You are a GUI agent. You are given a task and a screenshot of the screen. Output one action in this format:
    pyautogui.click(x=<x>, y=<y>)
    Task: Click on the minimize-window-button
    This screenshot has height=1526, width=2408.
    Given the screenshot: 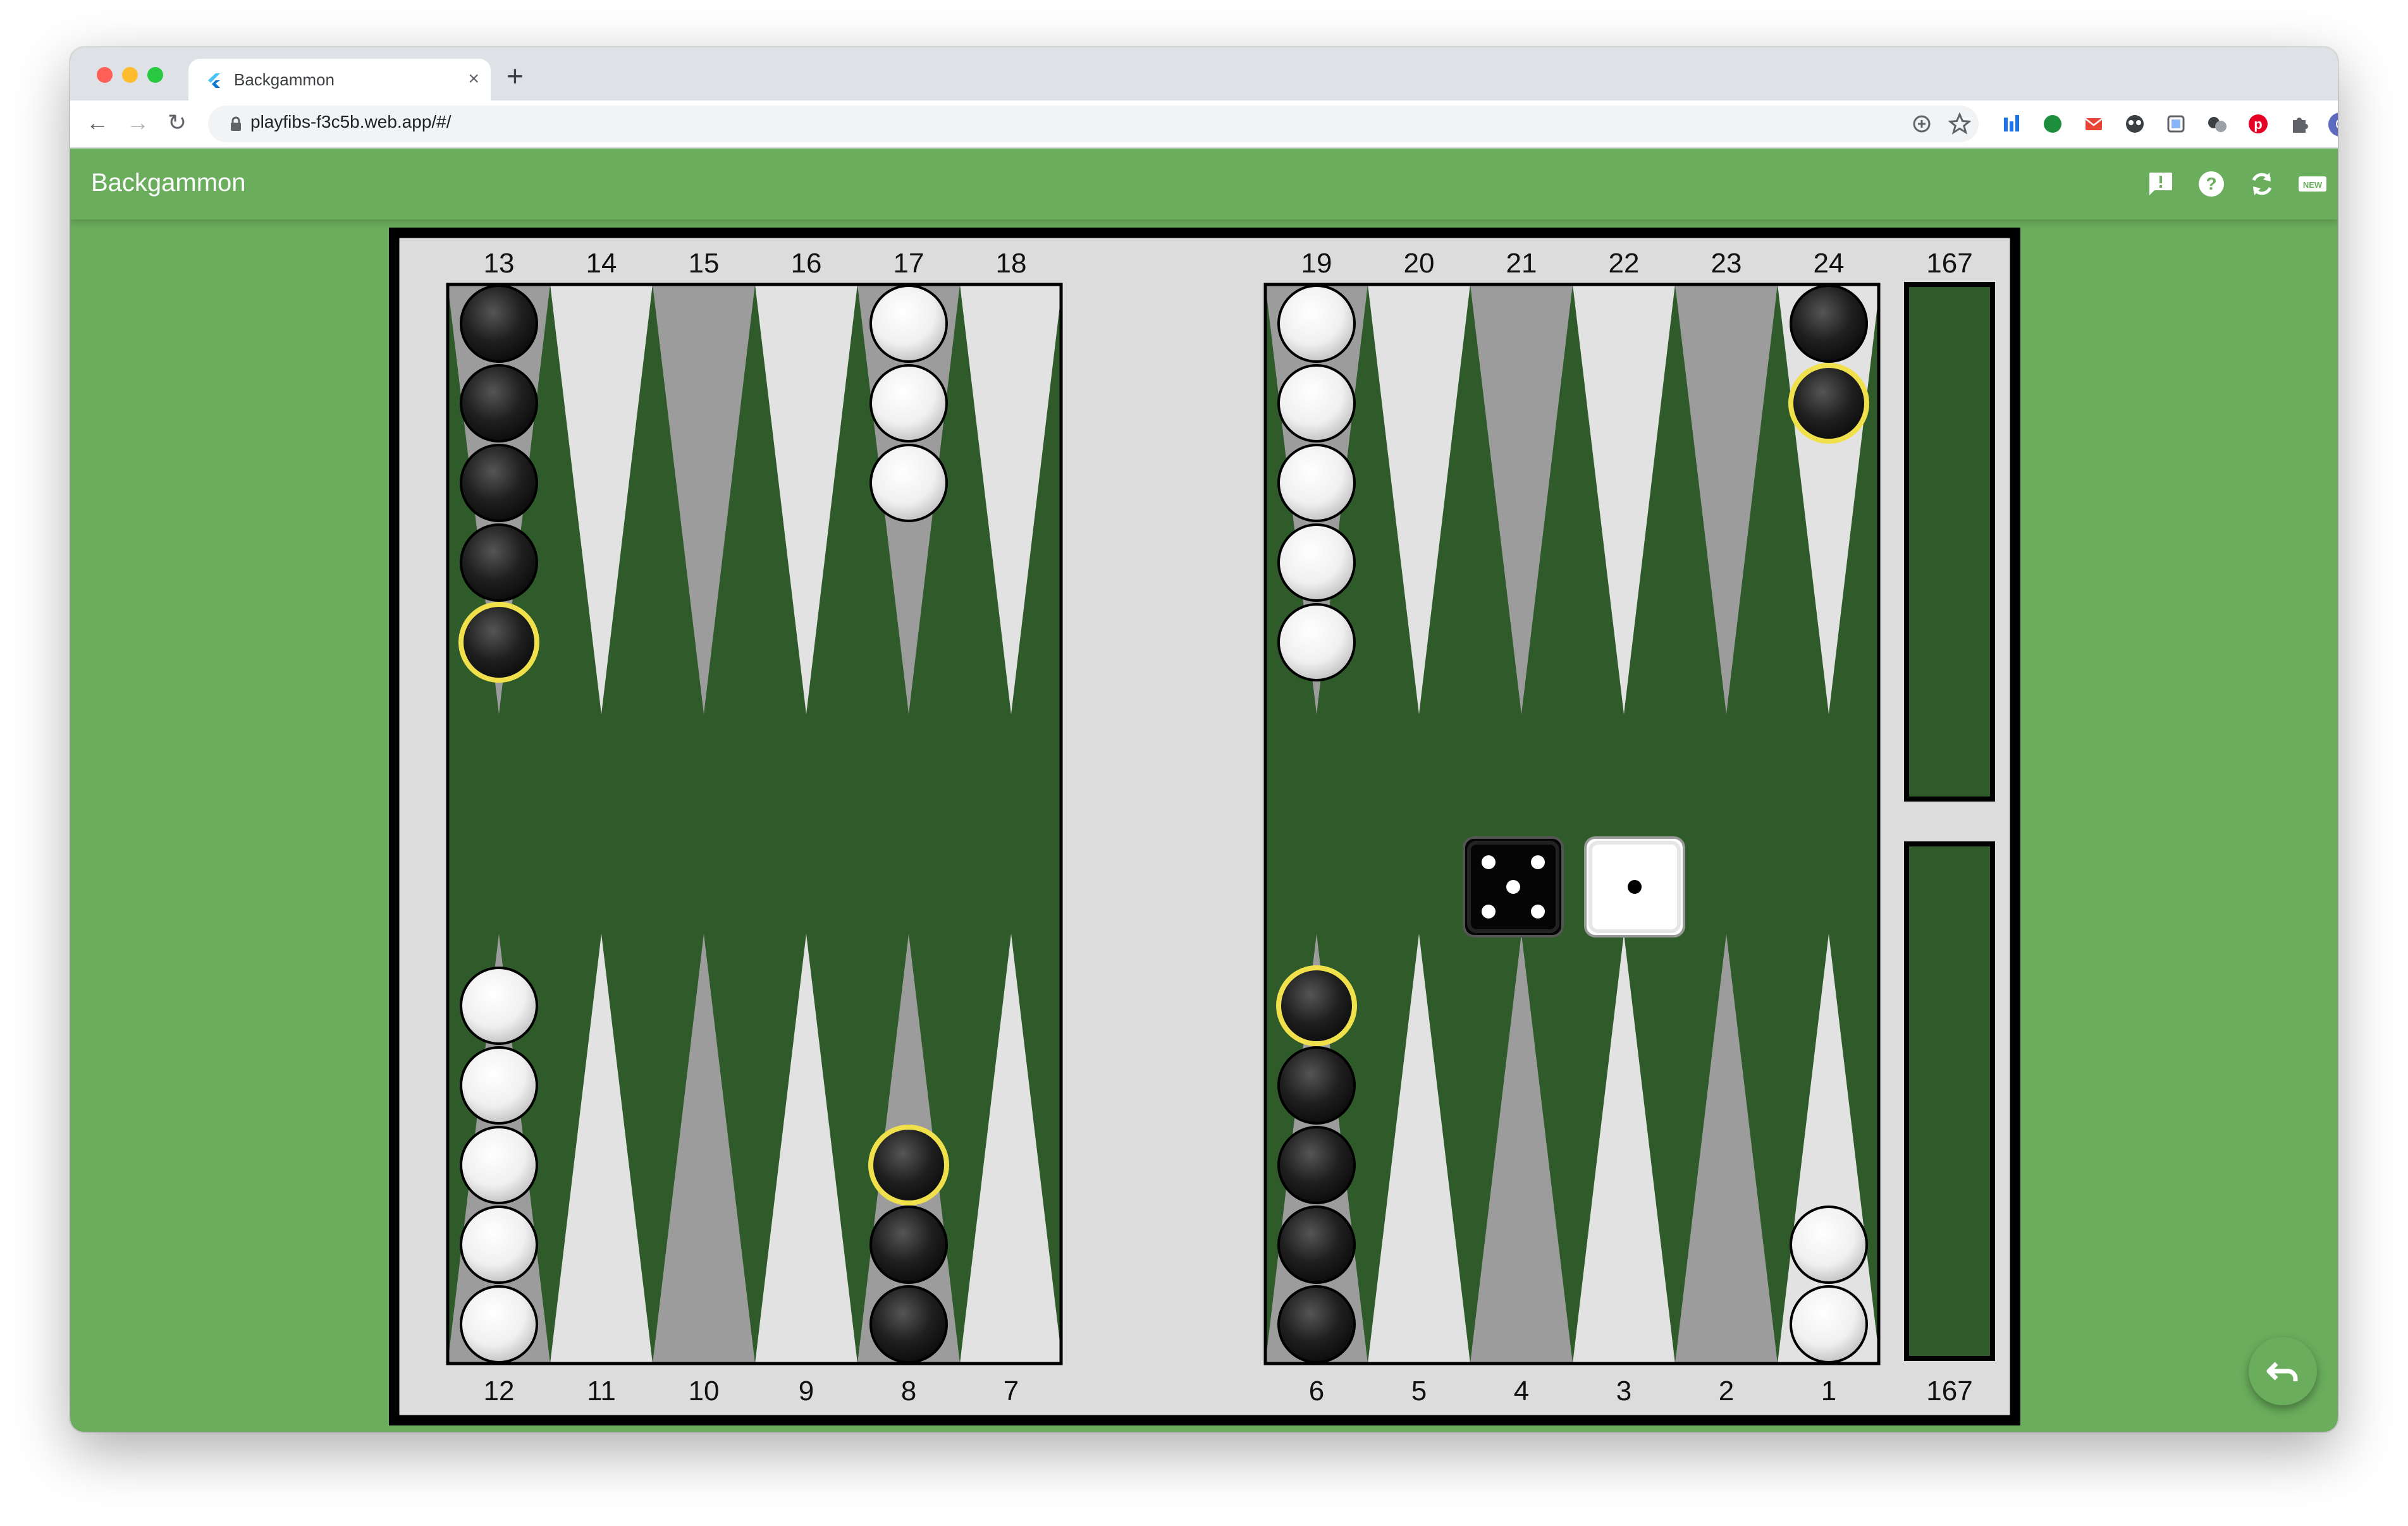 What is the action you would take?
    pyautogui.click(x=130, y=75)
    